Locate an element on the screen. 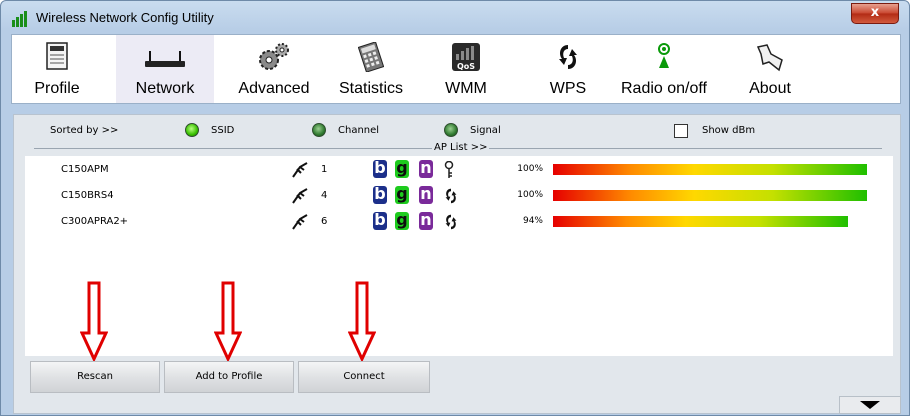 The height and width of the screenshot is (416, 910). tab-profile: Profile is located at coordinates (57, 69).